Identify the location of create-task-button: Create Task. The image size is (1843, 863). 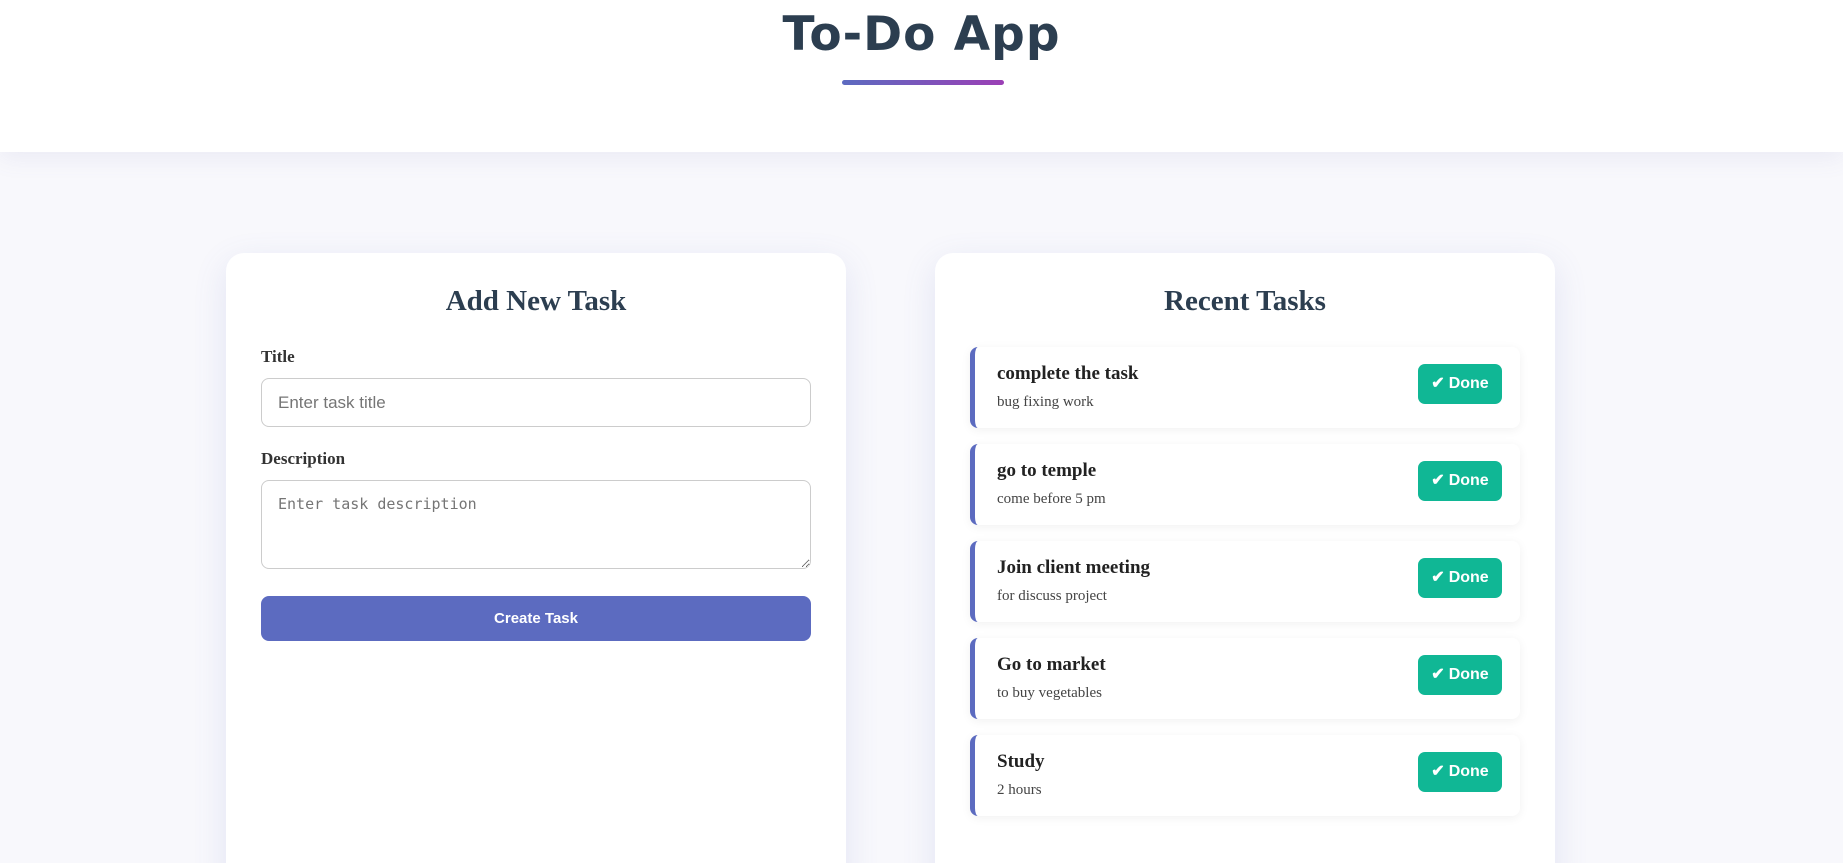
(536, 618).